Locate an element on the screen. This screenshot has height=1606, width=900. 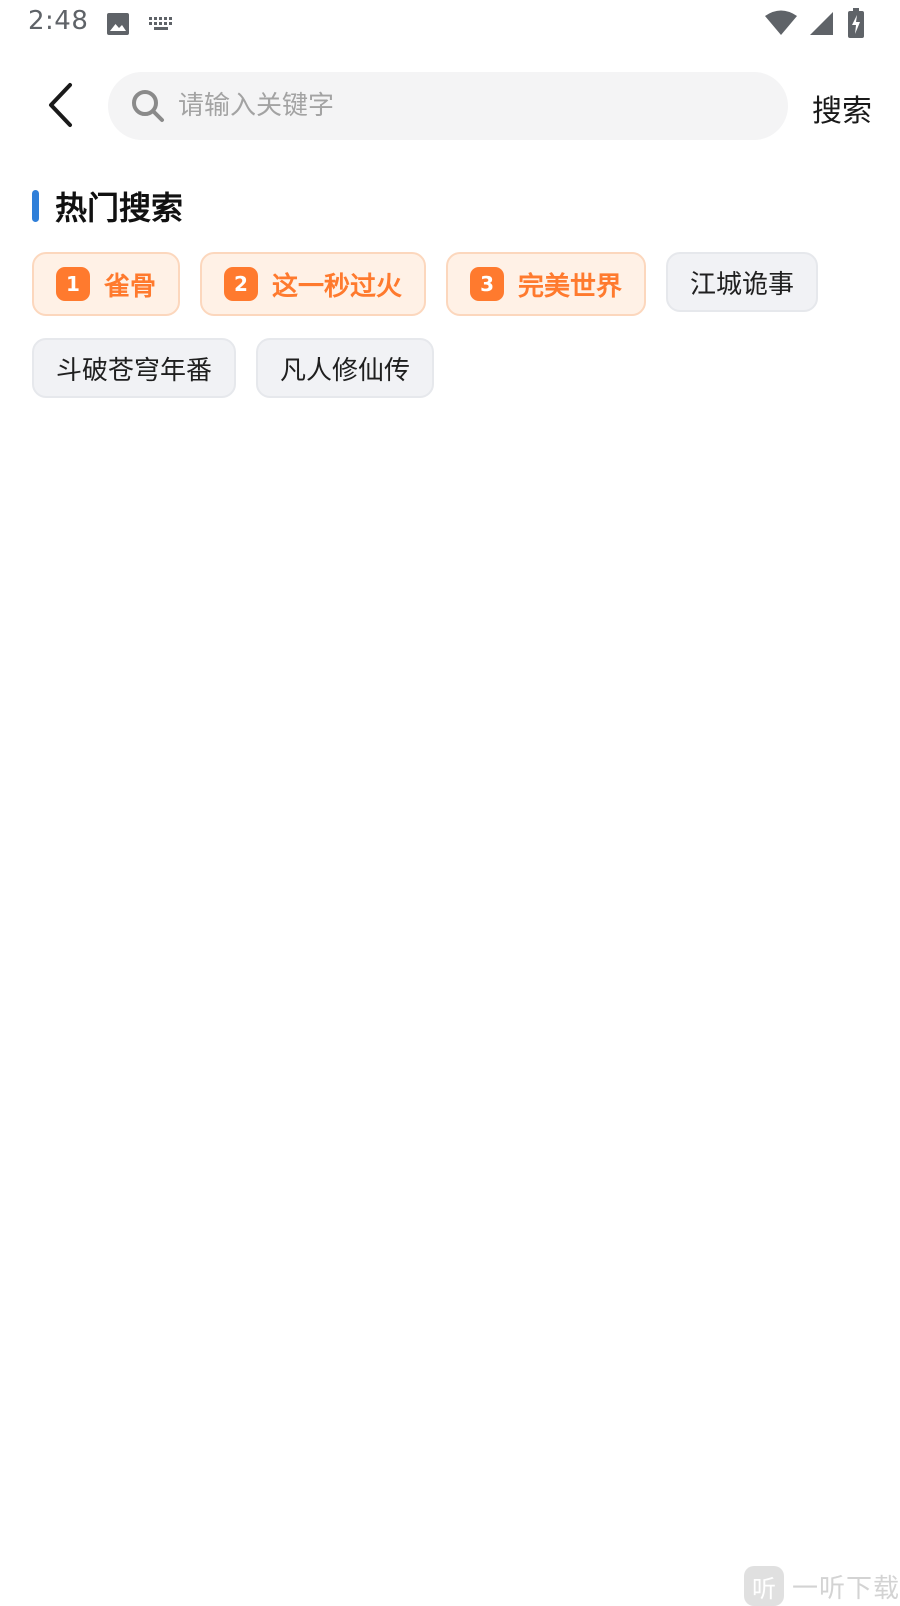
tag-label: 雀骨 is located at coordinates (130, 286).